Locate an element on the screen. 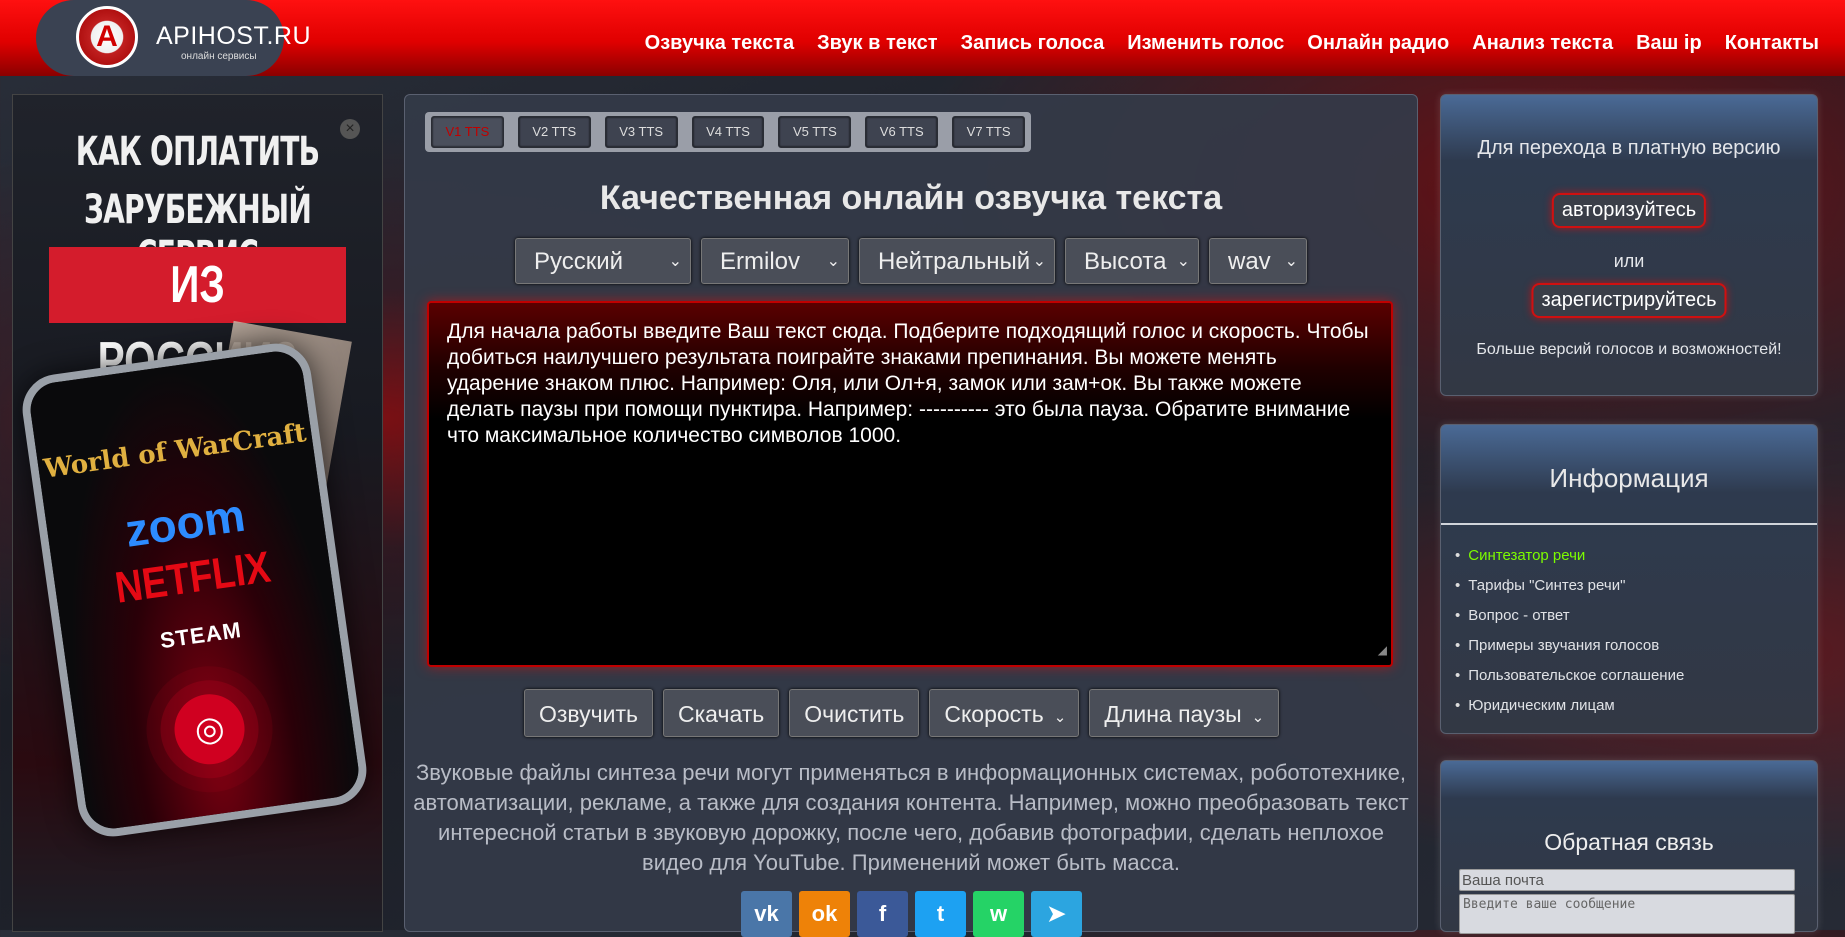 This screenshot has width=1845, height=937. feedback-title: Обратная связь is located at coordinates (1629, 842).